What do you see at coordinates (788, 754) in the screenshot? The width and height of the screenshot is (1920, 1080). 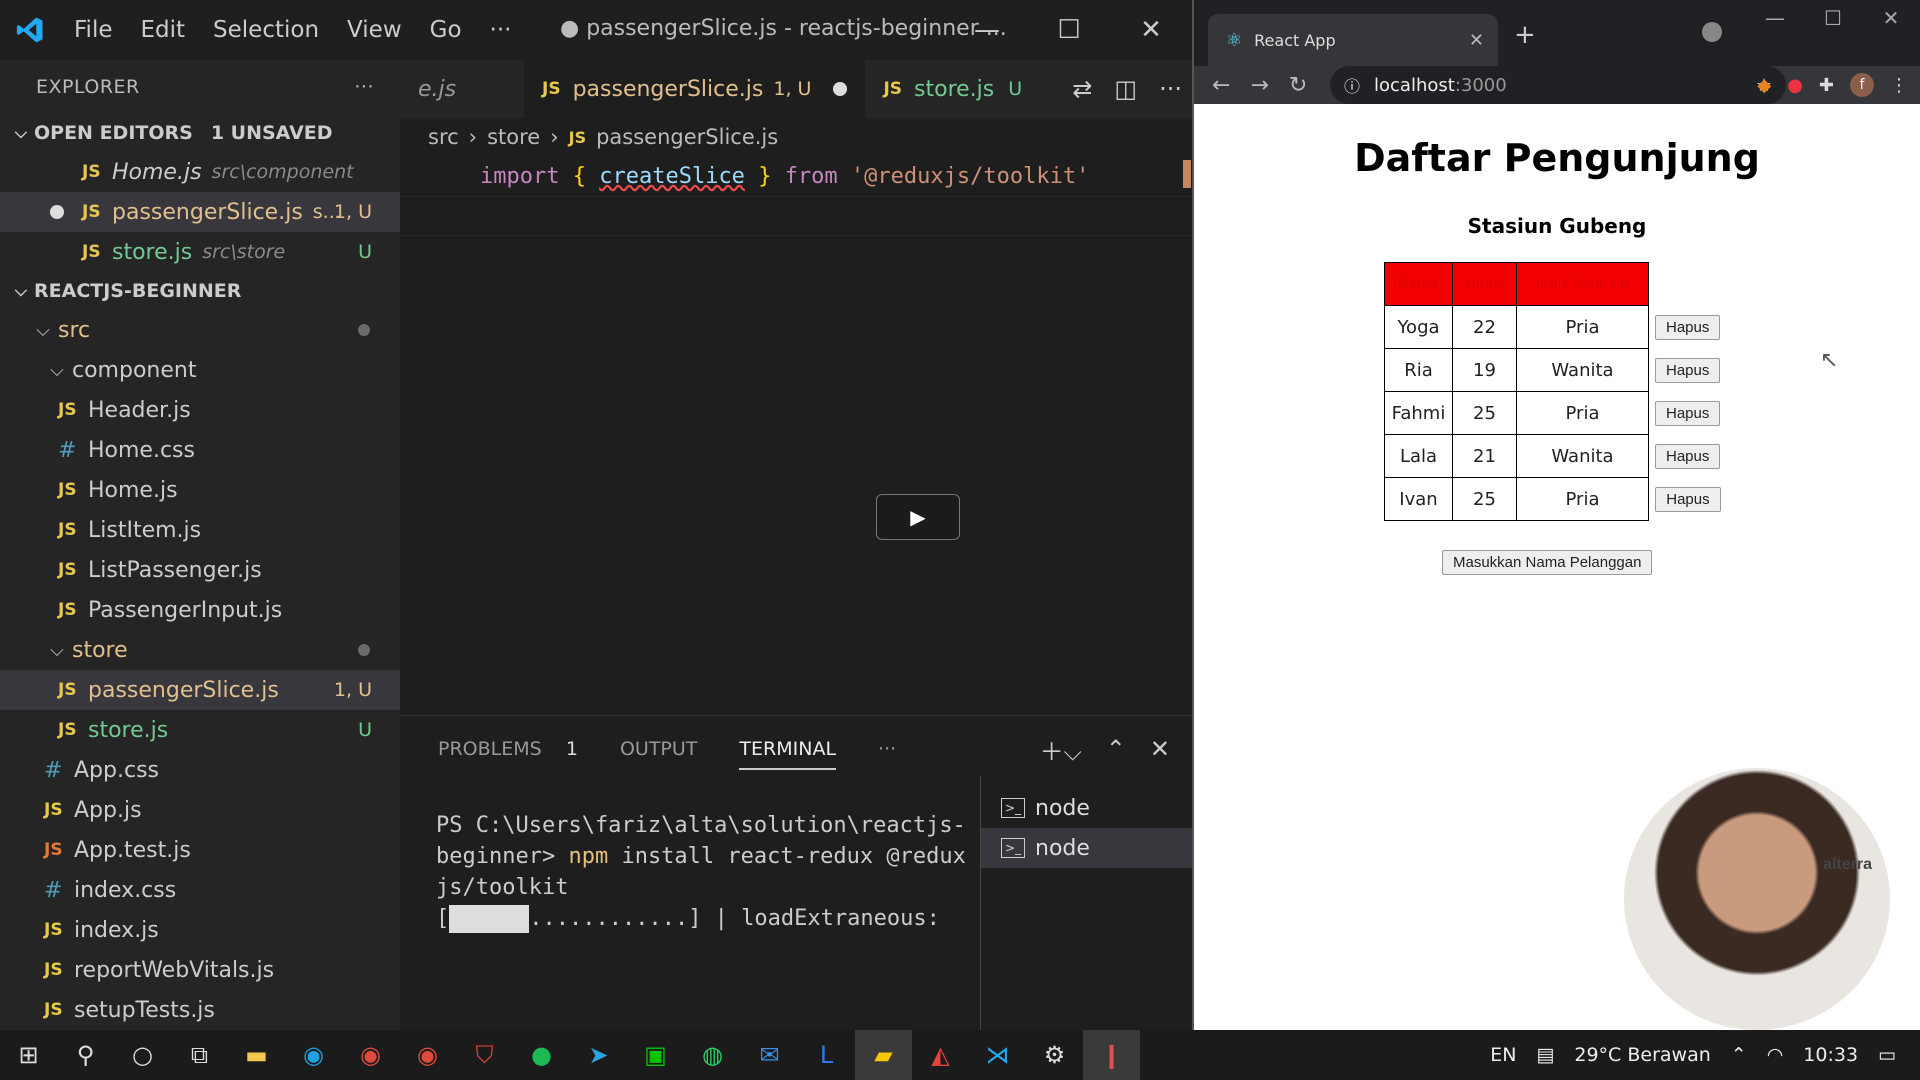 I see `tab-terminal: TERMINAL` at bounding box center [788, 754].